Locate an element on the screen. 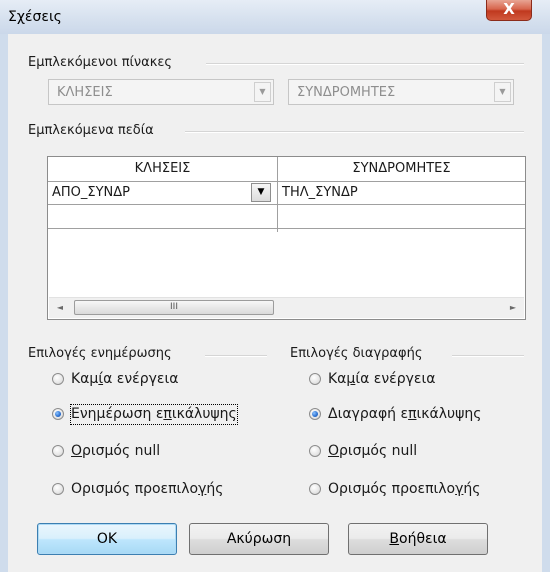 The image size is (550, 572). horizontal-scrollbar: ◄ III ► is located at coordinates (286, 307).